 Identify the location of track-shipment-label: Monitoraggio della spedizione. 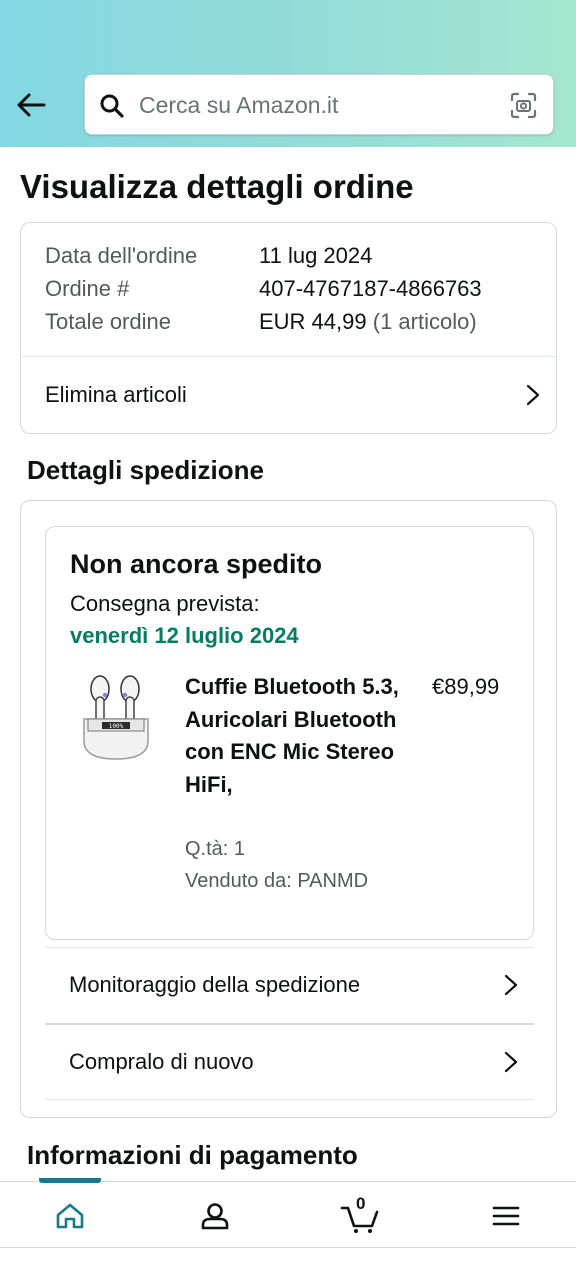
(215, 984).